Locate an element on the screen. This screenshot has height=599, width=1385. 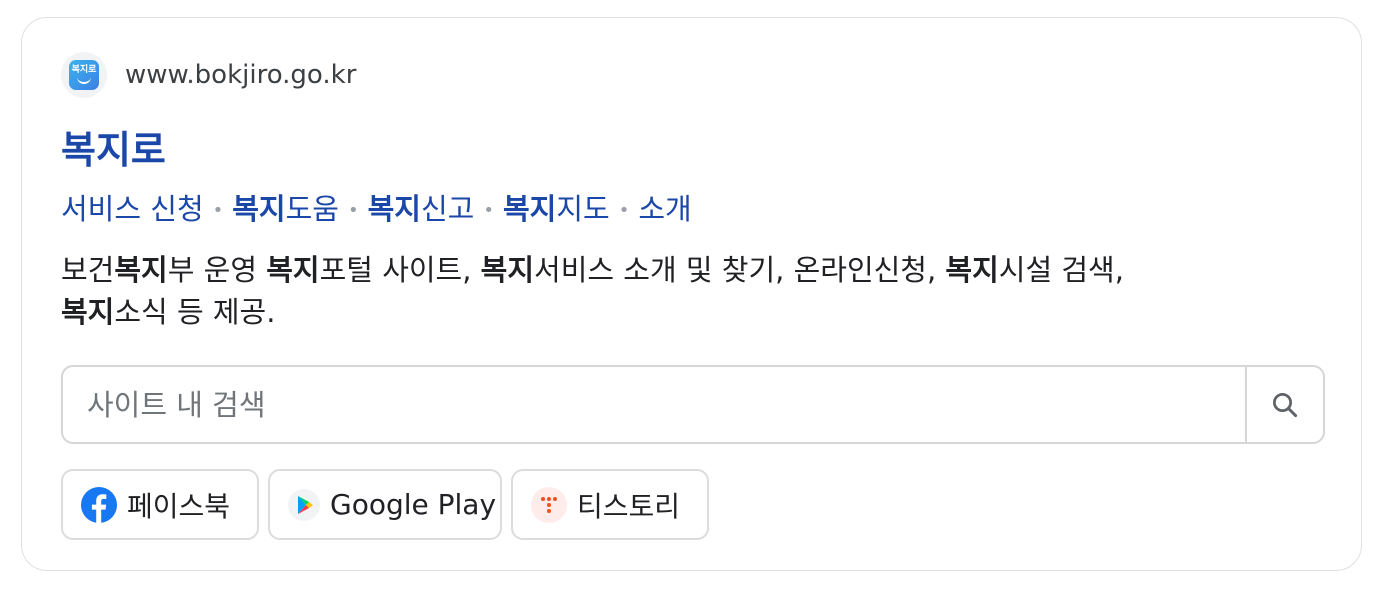
social-links: 페이스북 Google Play 티스토리 is located at coordinates (389, 504).